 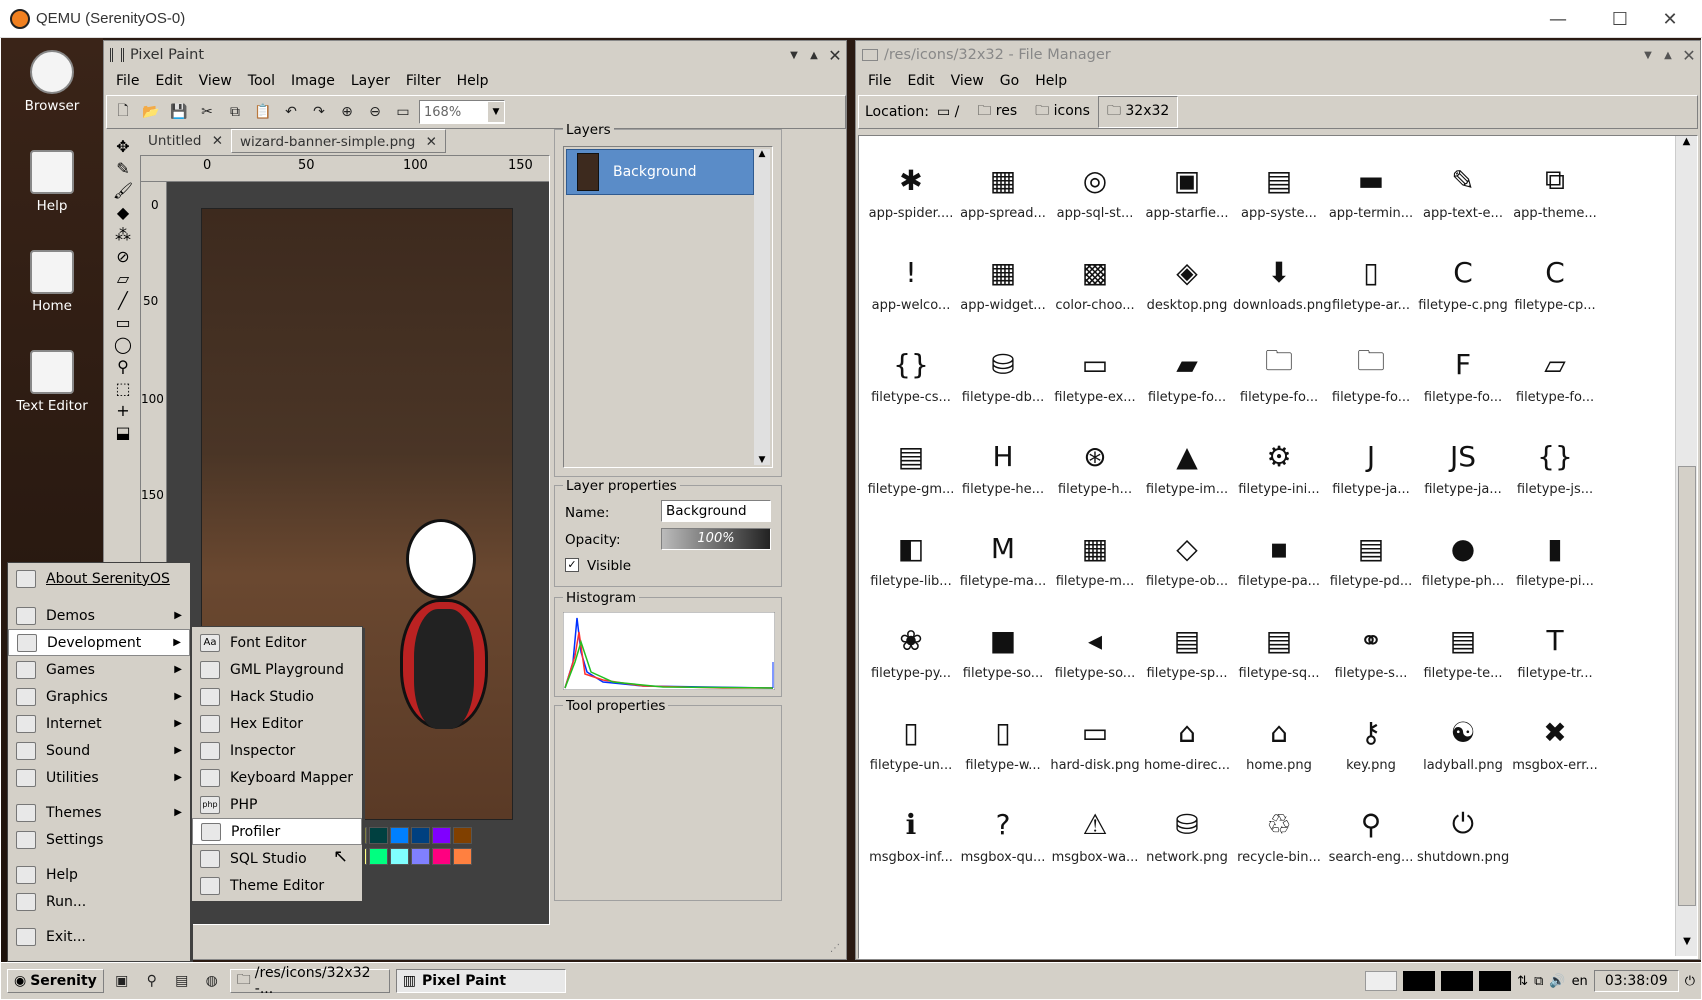 What do you see at coordinates (1463, 292) in the screenshot?
I see `file-item: Cfiletype-c.png` at bounding box center [1463, 292].